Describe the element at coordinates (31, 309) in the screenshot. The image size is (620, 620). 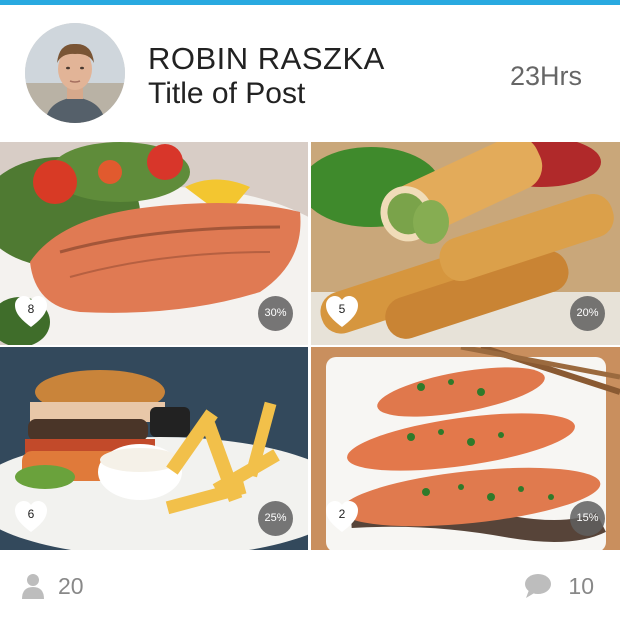
I see `like-count: 8` at that location.